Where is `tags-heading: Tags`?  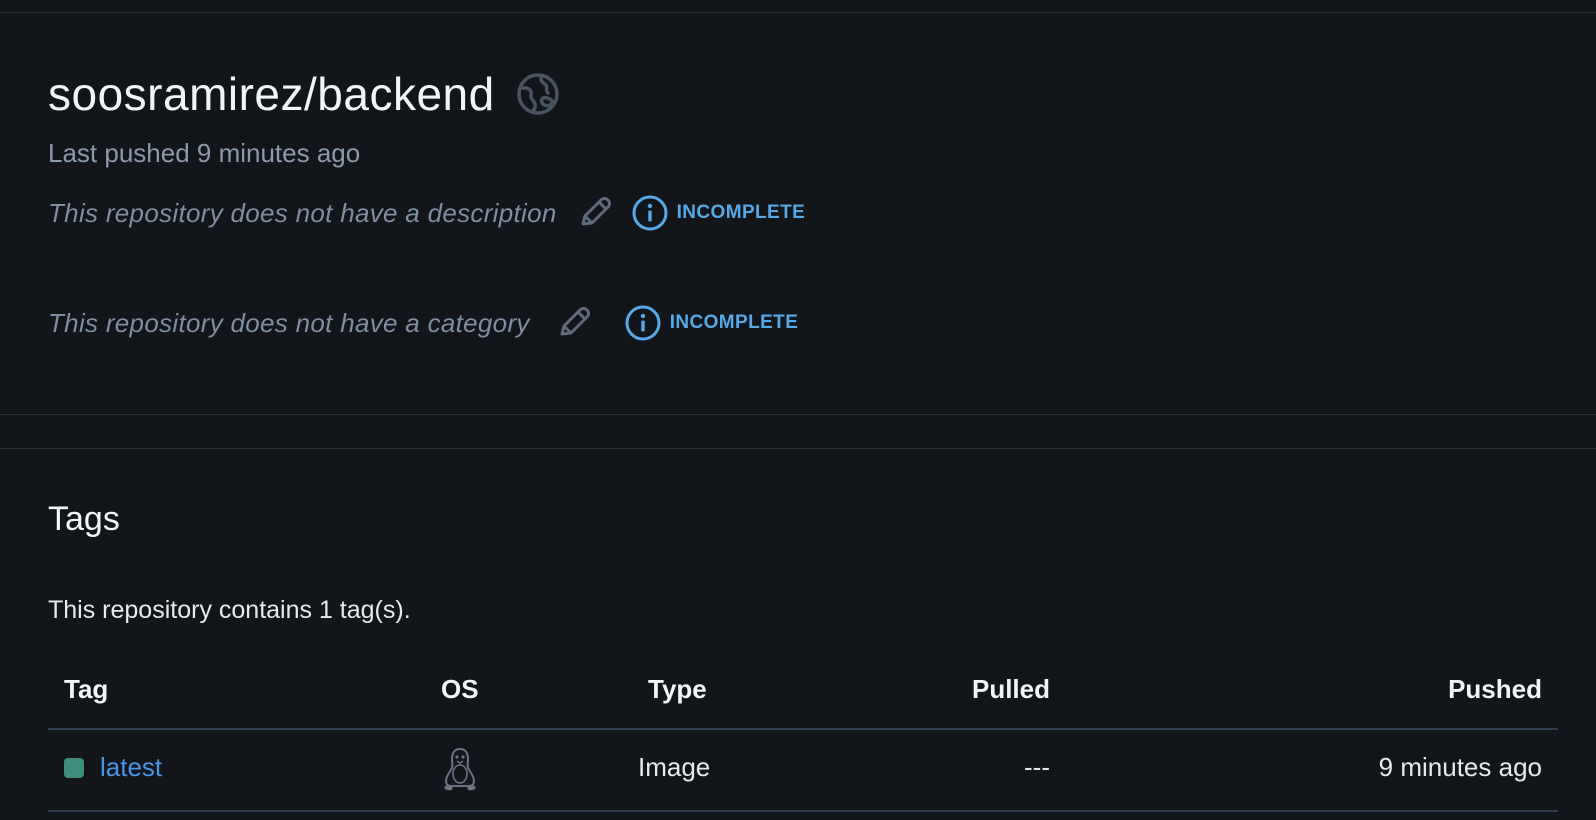
tags-heading: Tags is located at coordinates (84, 519).